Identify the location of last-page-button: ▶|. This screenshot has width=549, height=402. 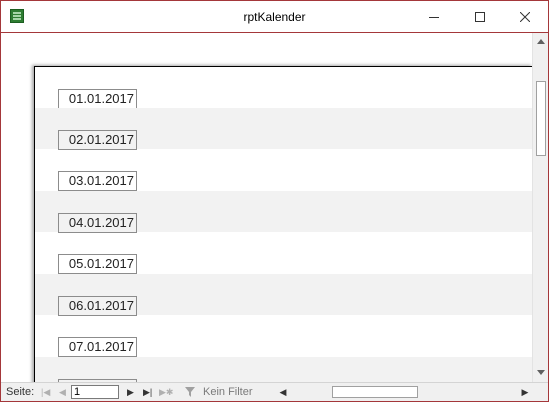
(147, 392).